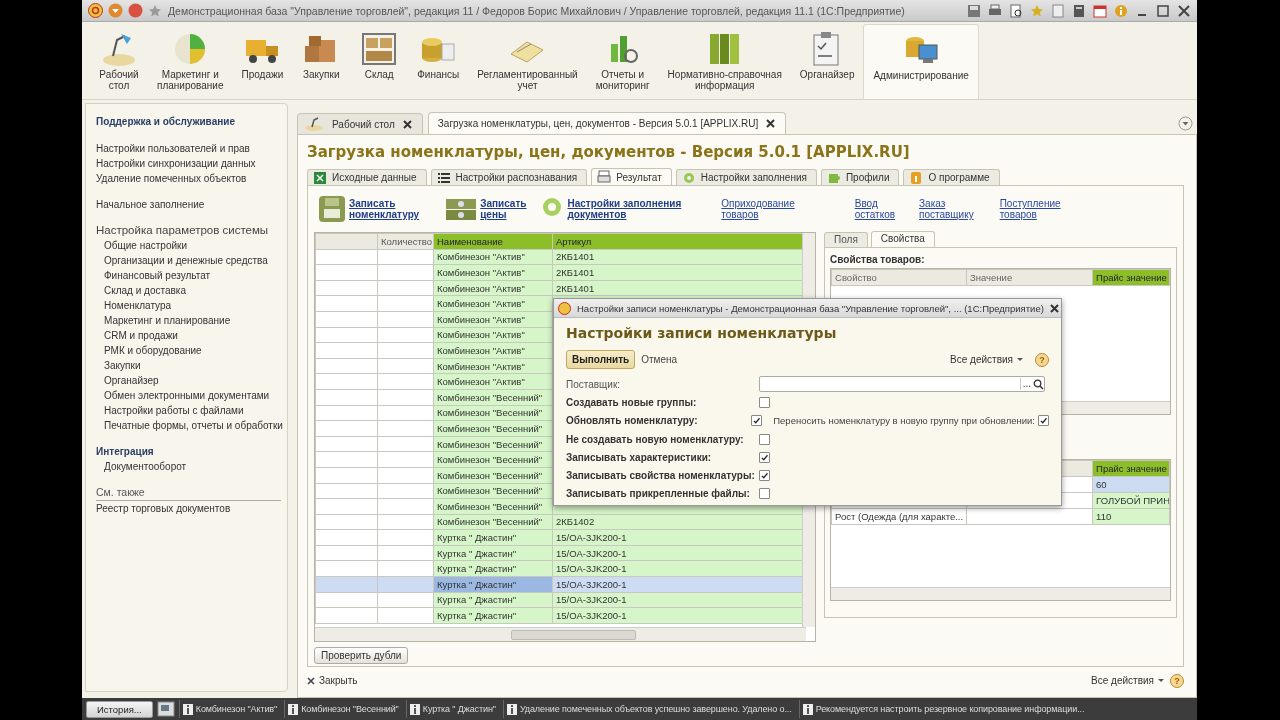 The width and height of the screenshot is (1280, 720). I want to click on document-tab: Рабочий стол, so click(360, 123).